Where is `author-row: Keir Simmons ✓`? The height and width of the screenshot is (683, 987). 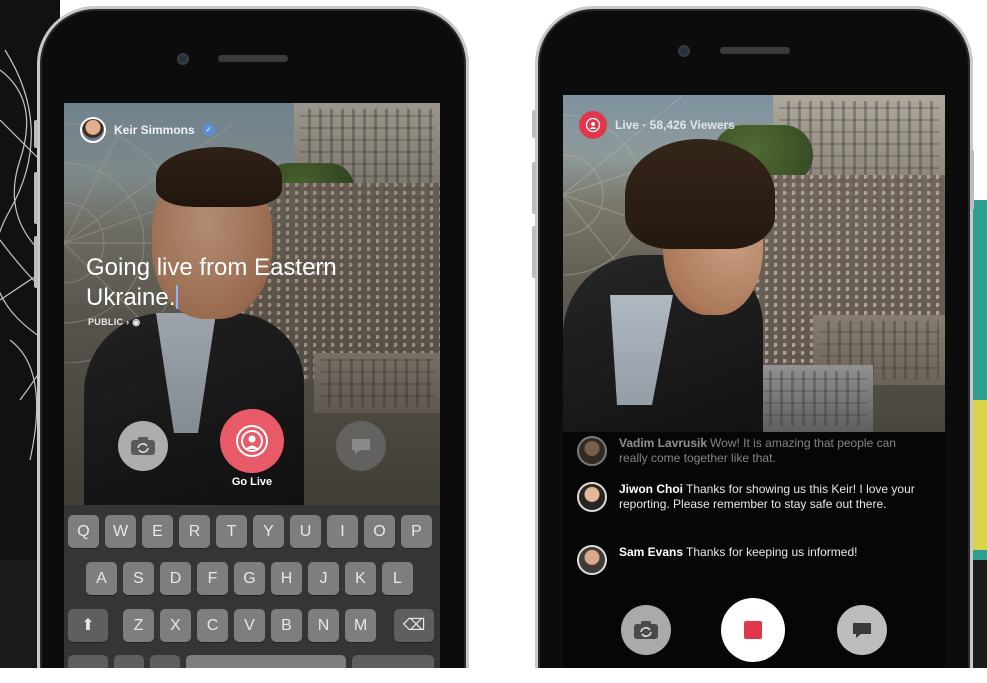 author-row: Keir Simmons ✓ is located at coordinates (147, 130).